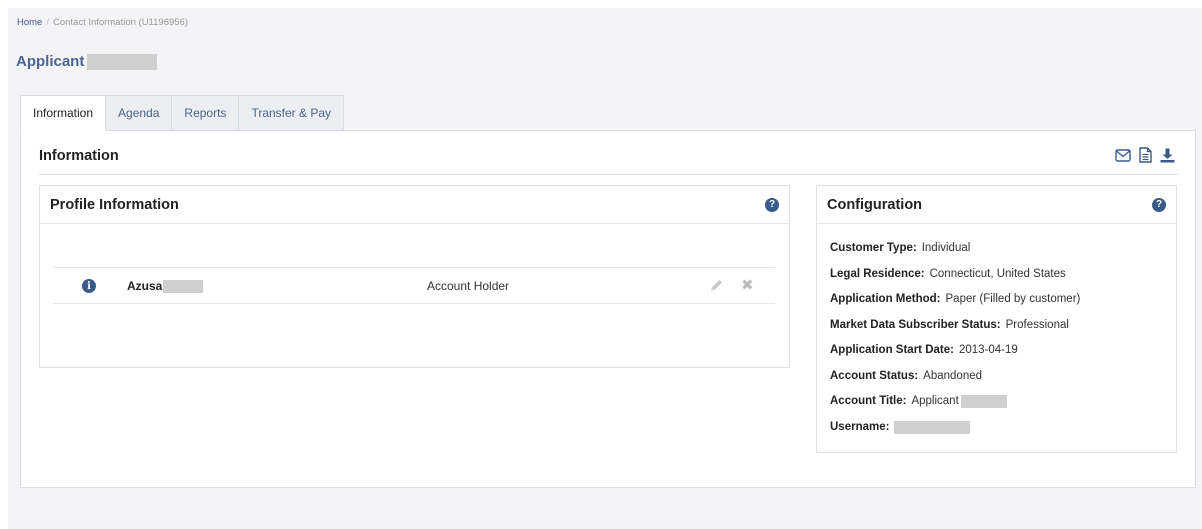 Image resolution: width=1202 pixels, height=529 pixels. What do you see at coordinates (183, 286) in the screenshot?
I see `redacted-surname` at bounding box center [183, 286].